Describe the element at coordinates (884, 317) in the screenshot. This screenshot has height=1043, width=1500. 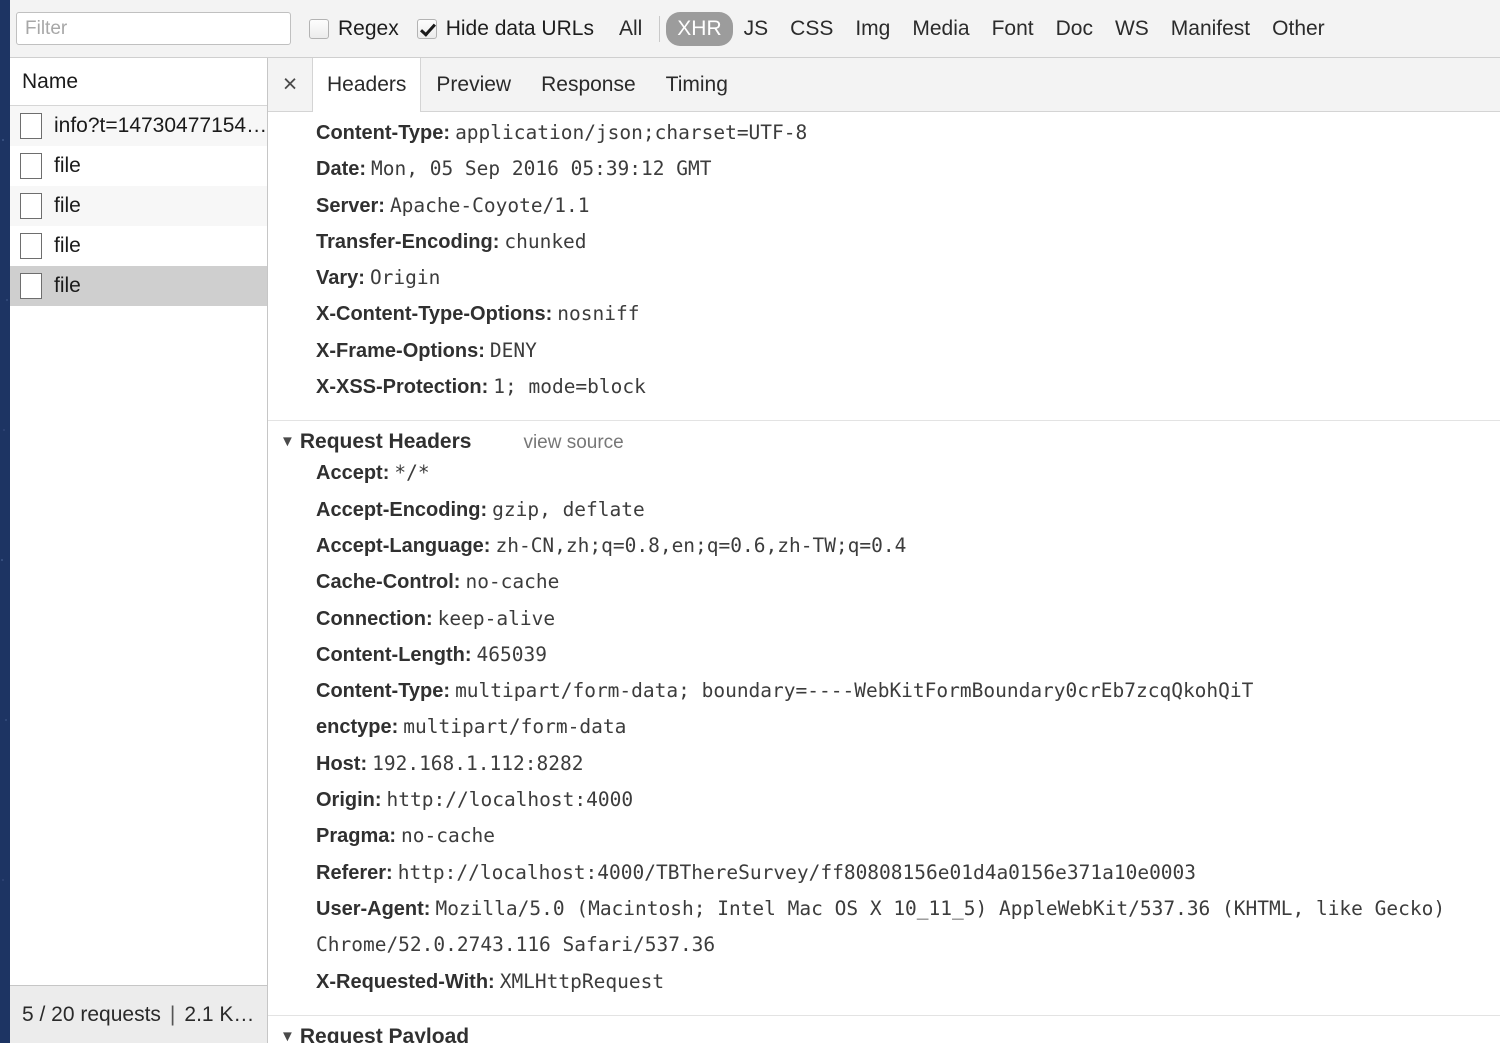
I see `header-row: X-Content-Type-Options: nosniff` at that location.